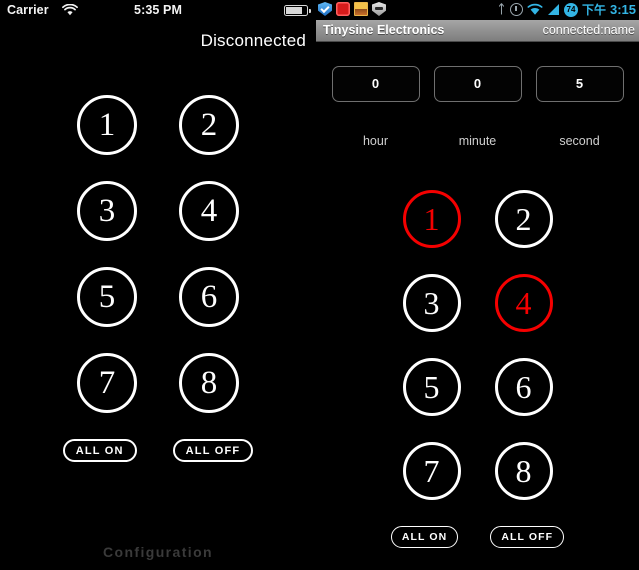 This screenshot has height=570, width=639. Describe the element at coordinates (352, 9) in the screenshot. I see `android-notification-icons` at that location.